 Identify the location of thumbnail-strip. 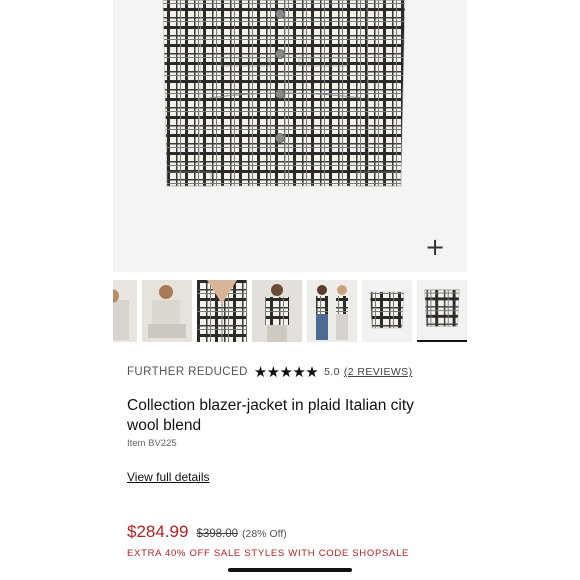
(290, 311).